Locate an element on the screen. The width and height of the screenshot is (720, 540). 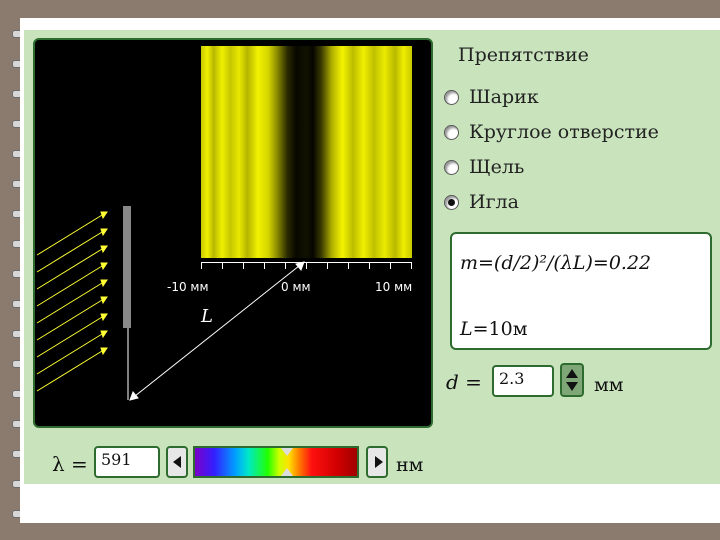
radio-label: Шарик is located at coordinates (504, 97).